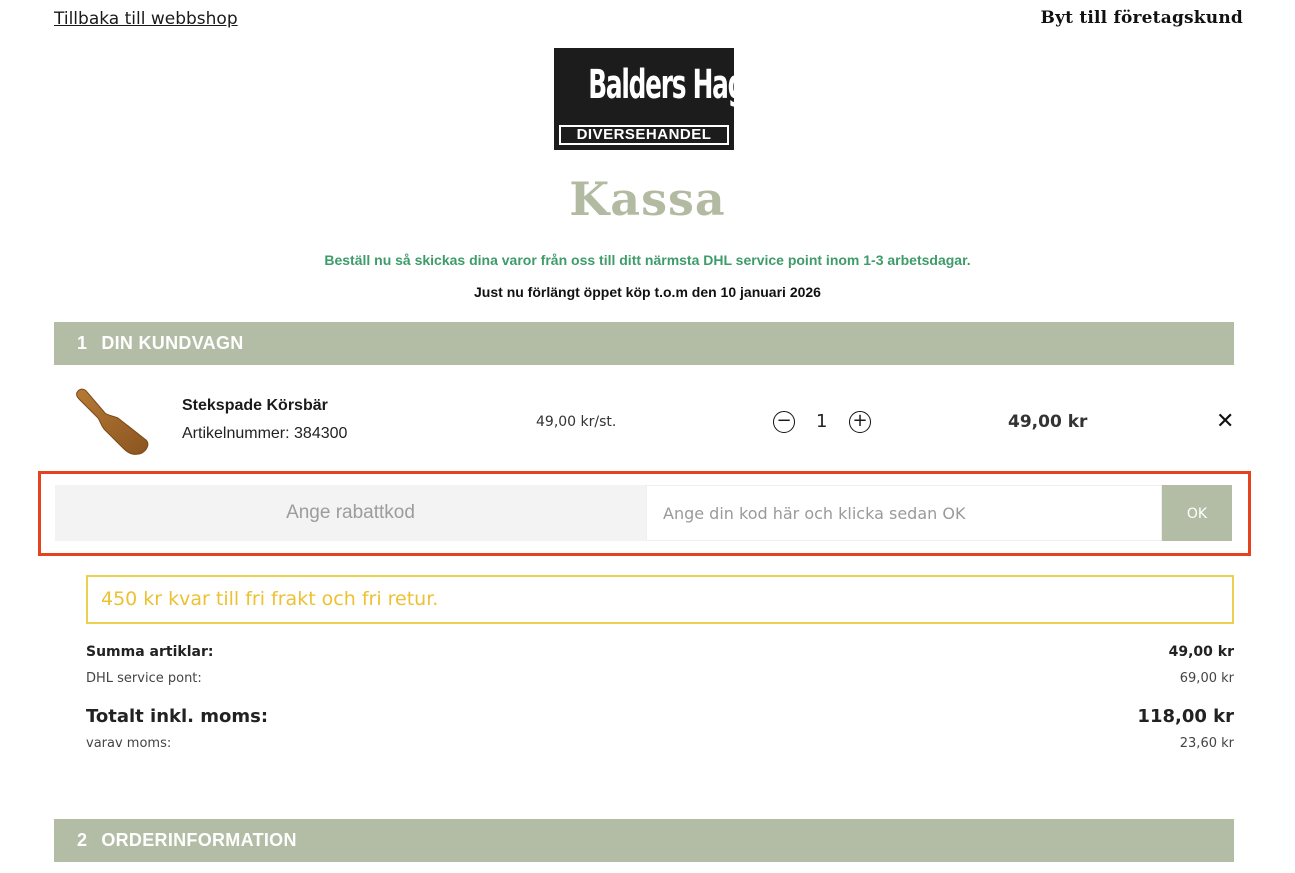  Describe the element at coordinates (265, 433) in the screenshot. I see `product-sku: Artikelnummer: 384300` at that location.